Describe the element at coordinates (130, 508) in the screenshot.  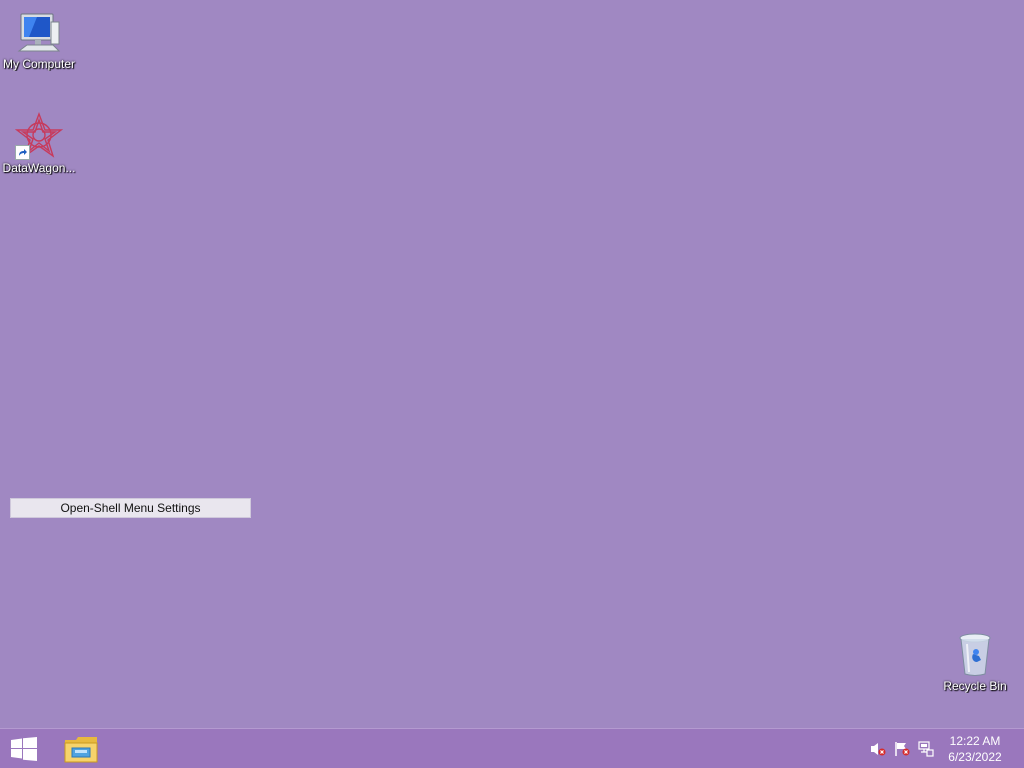
I see `open-shell-menu-settings-item: Open-Shell Menu Settings` at that location.